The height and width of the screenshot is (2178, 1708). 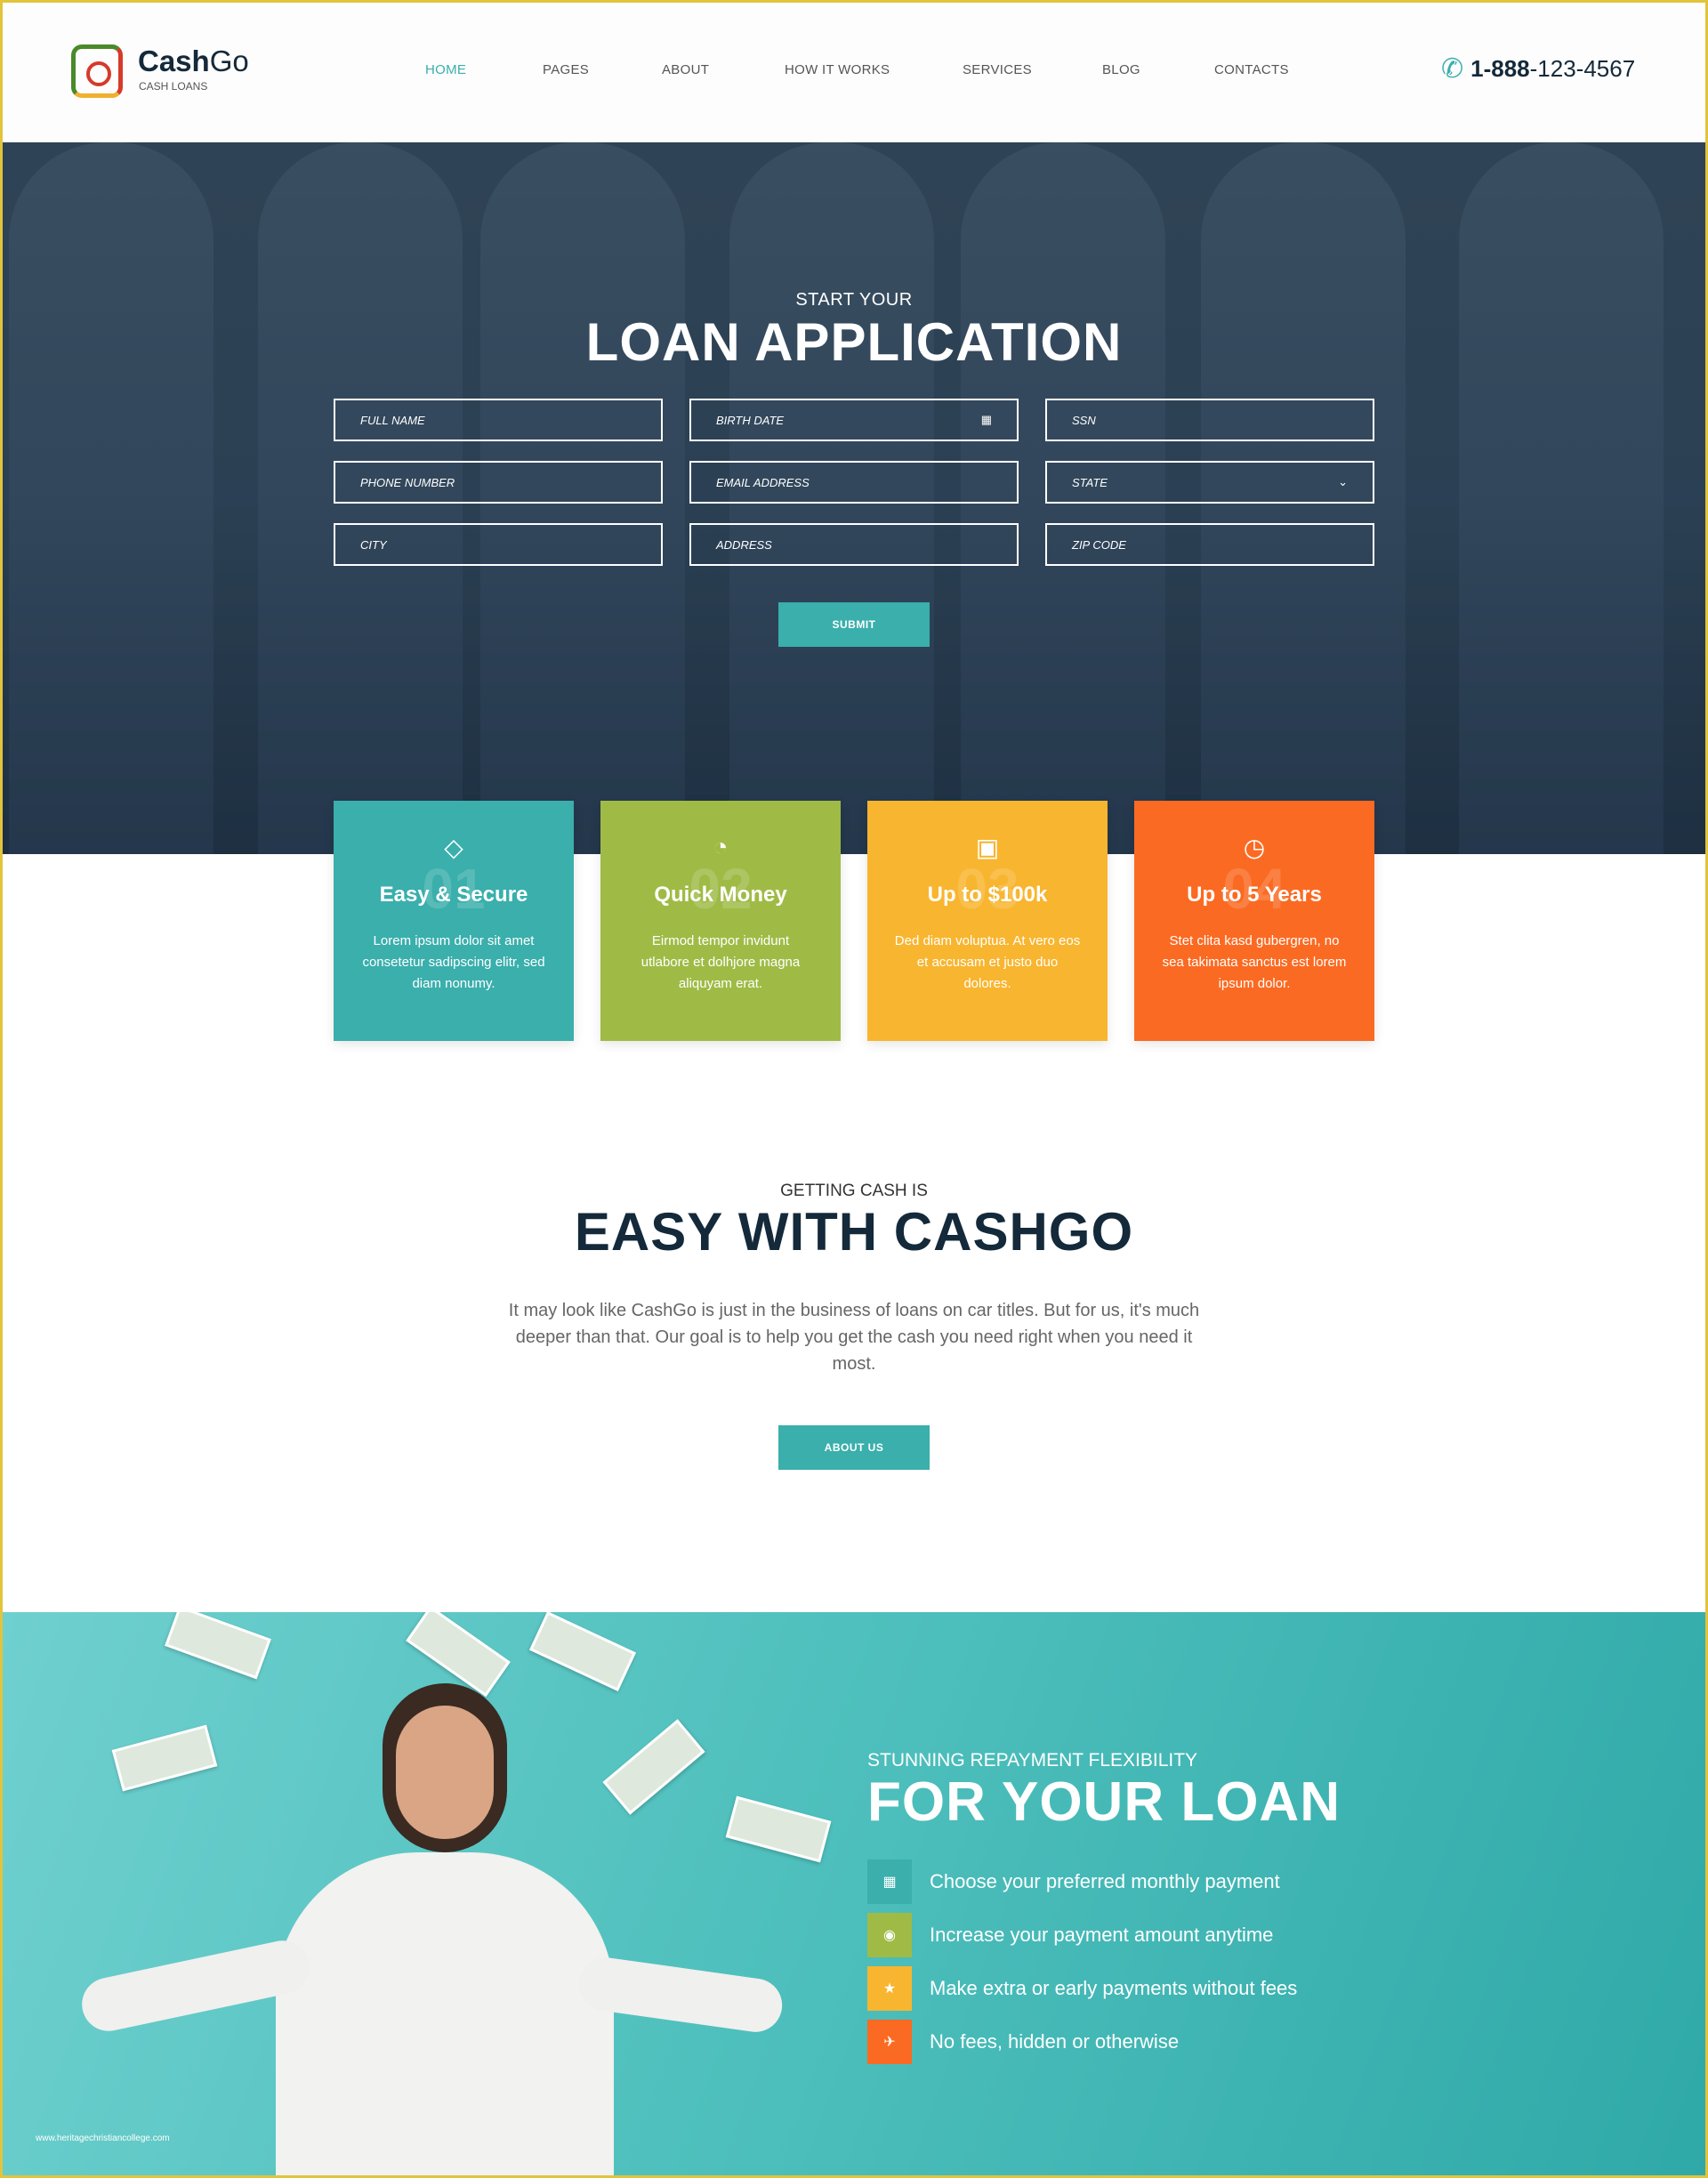 I want to click on card-title: Easy & Secure, so click(x=453, y=895).